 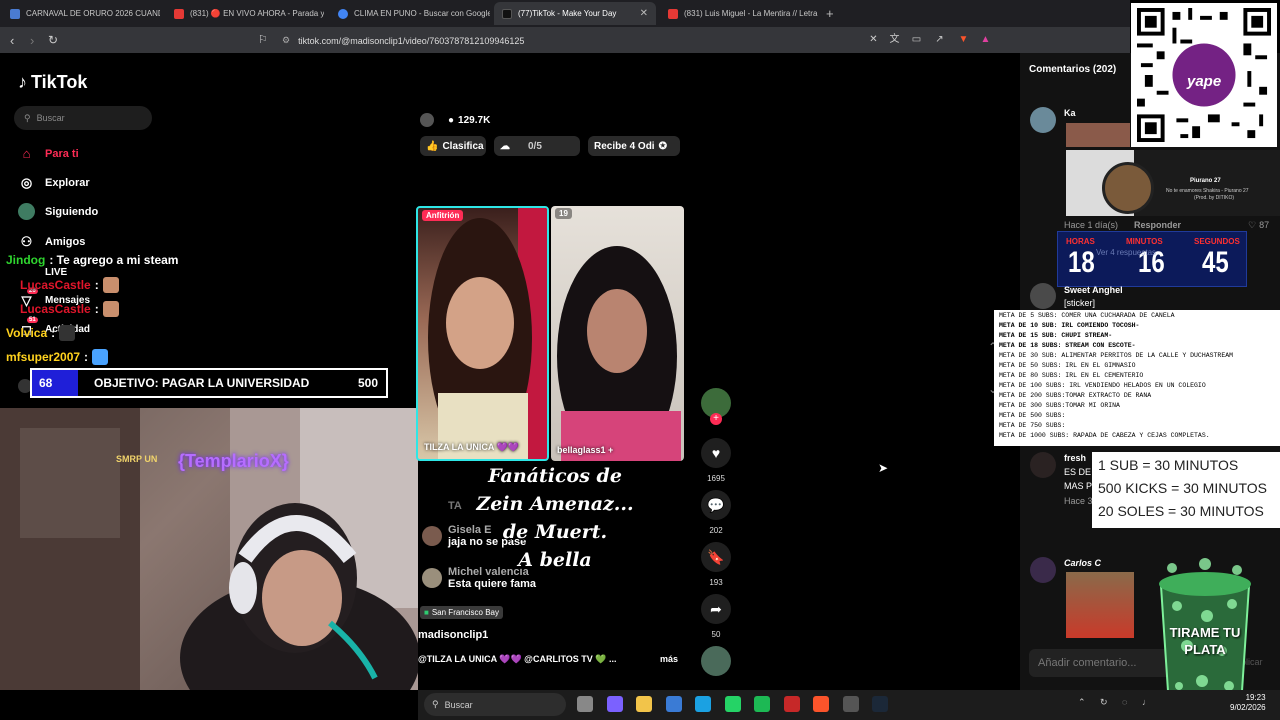 What do you see at coordinates (1071, 375) in the screenshot?
I see `goal-line: META DE 80 SUBS: IRL EN EL CEMENTERIO` at bounding box center [1071, 375].